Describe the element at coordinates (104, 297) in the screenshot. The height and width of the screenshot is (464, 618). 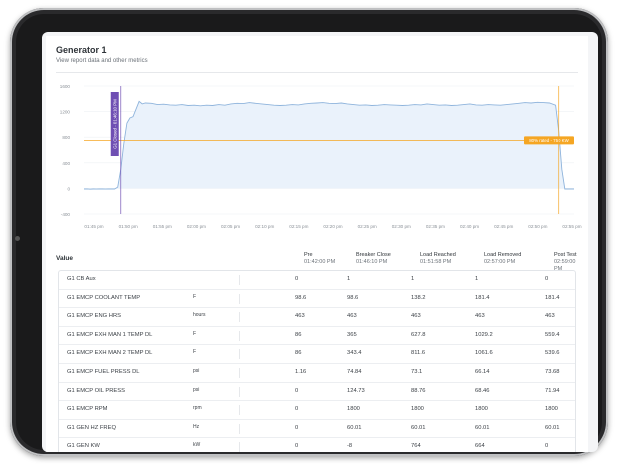
I see `metric-name: G1 EMCP COOLANT TEMP` at that location.